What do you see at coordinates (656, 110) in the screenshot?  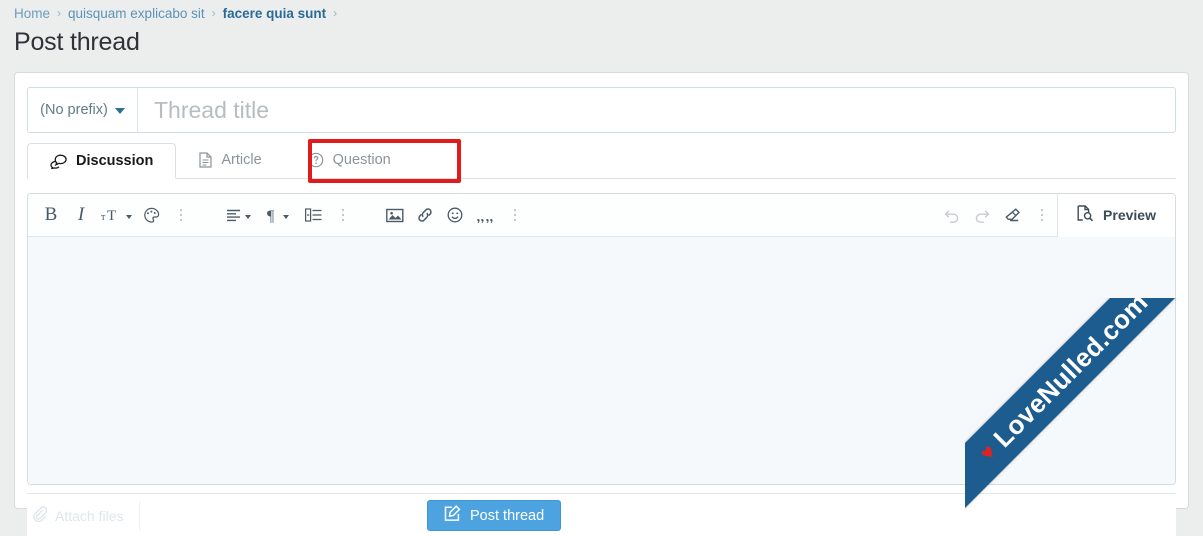 I see `thread-title-input` at bounding box center [656, 110].